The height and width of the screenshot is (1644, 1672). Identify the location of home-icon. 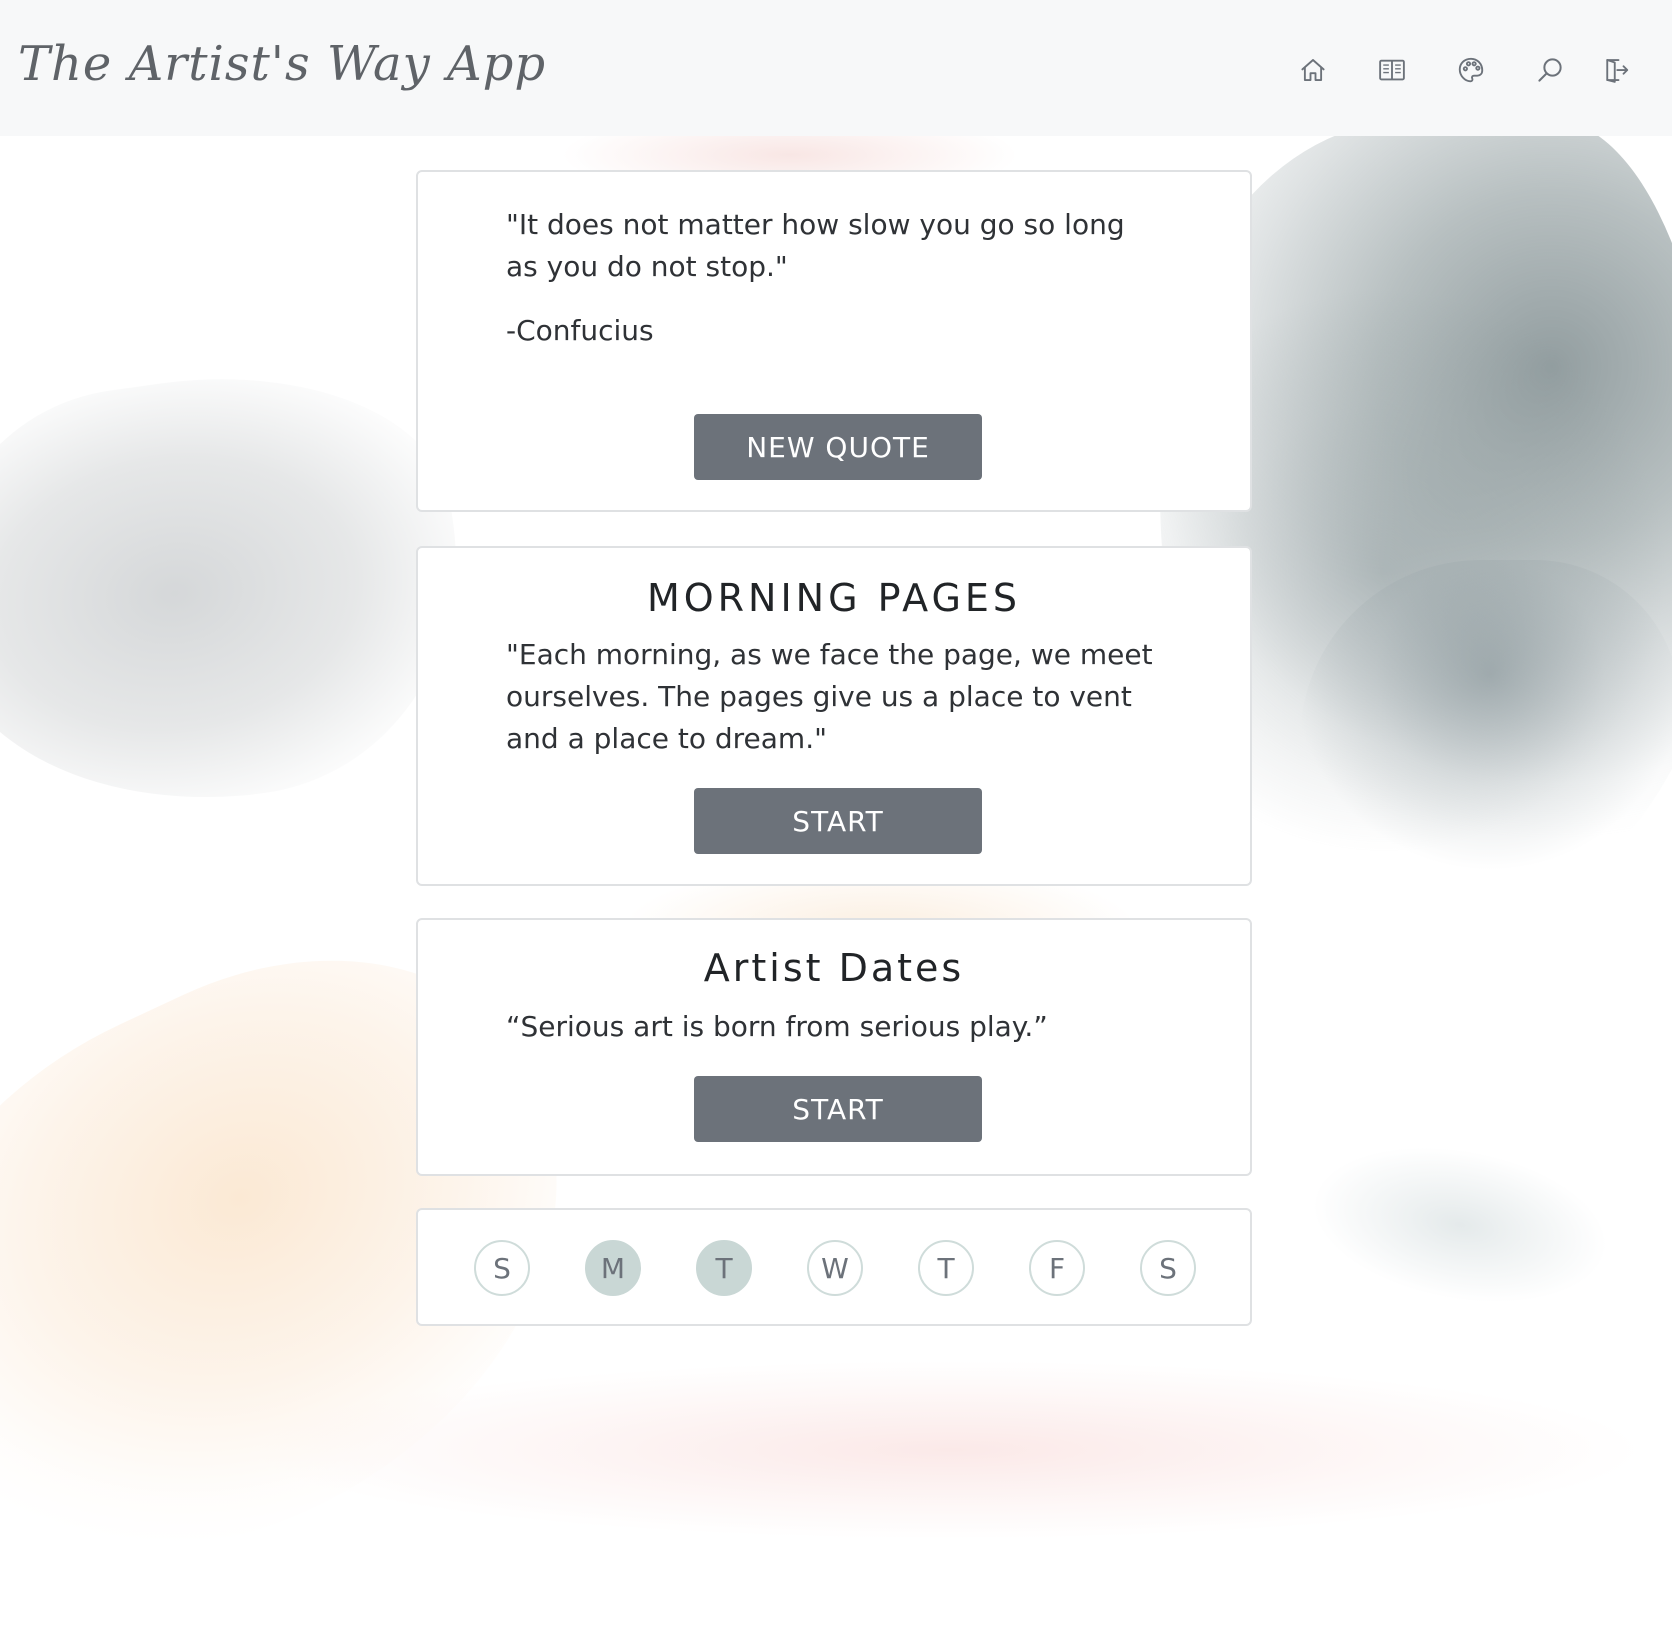
(1313, 70).